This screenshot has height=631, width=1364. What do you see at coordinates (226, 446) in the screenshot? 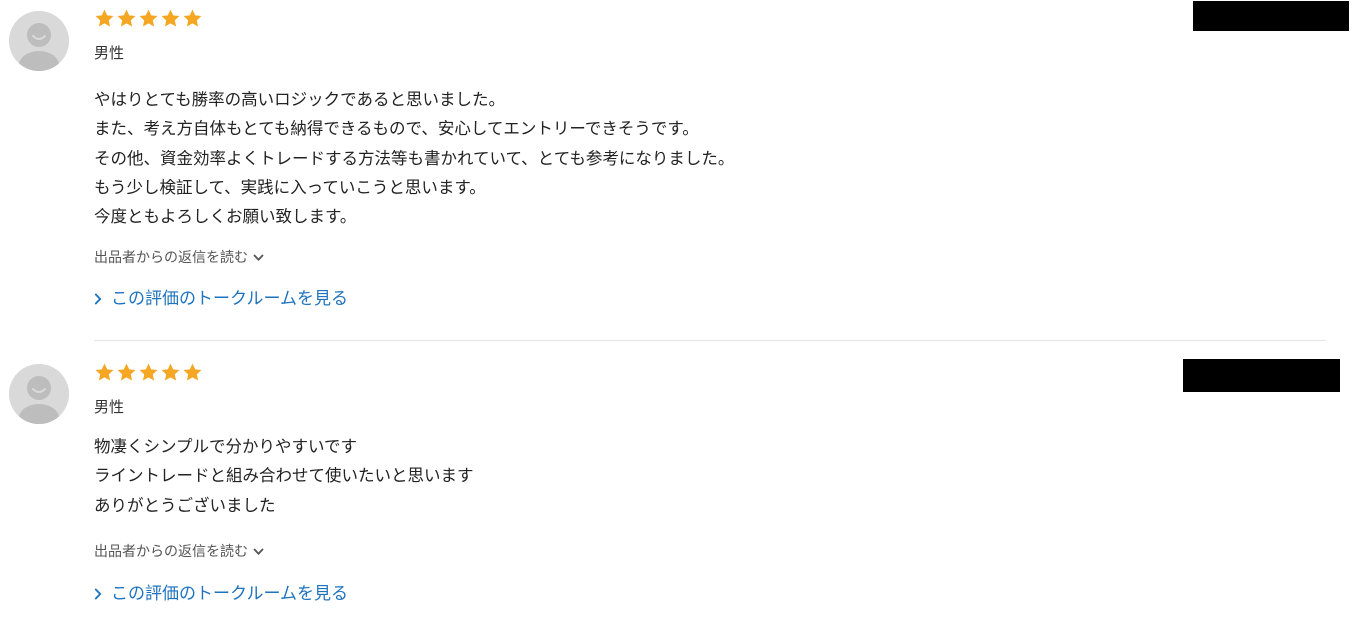
I see `review-body-line: 物凄くシンプルで分かりやすいです` at bounding box center [226, 446].